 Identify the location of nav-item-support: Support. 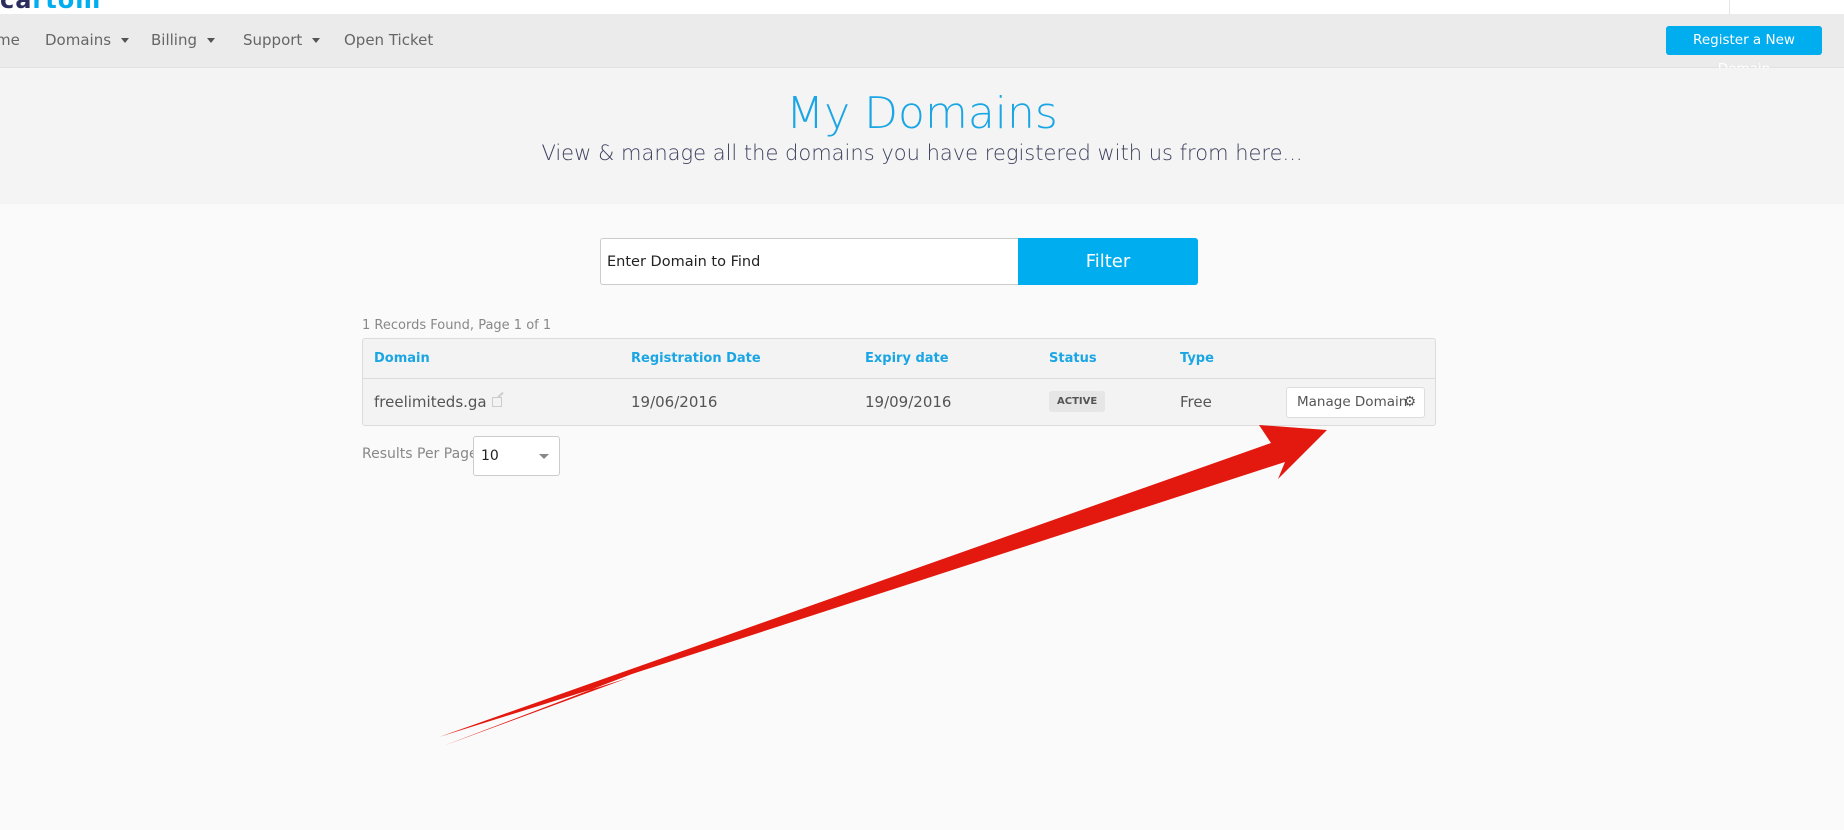
(282, 40).